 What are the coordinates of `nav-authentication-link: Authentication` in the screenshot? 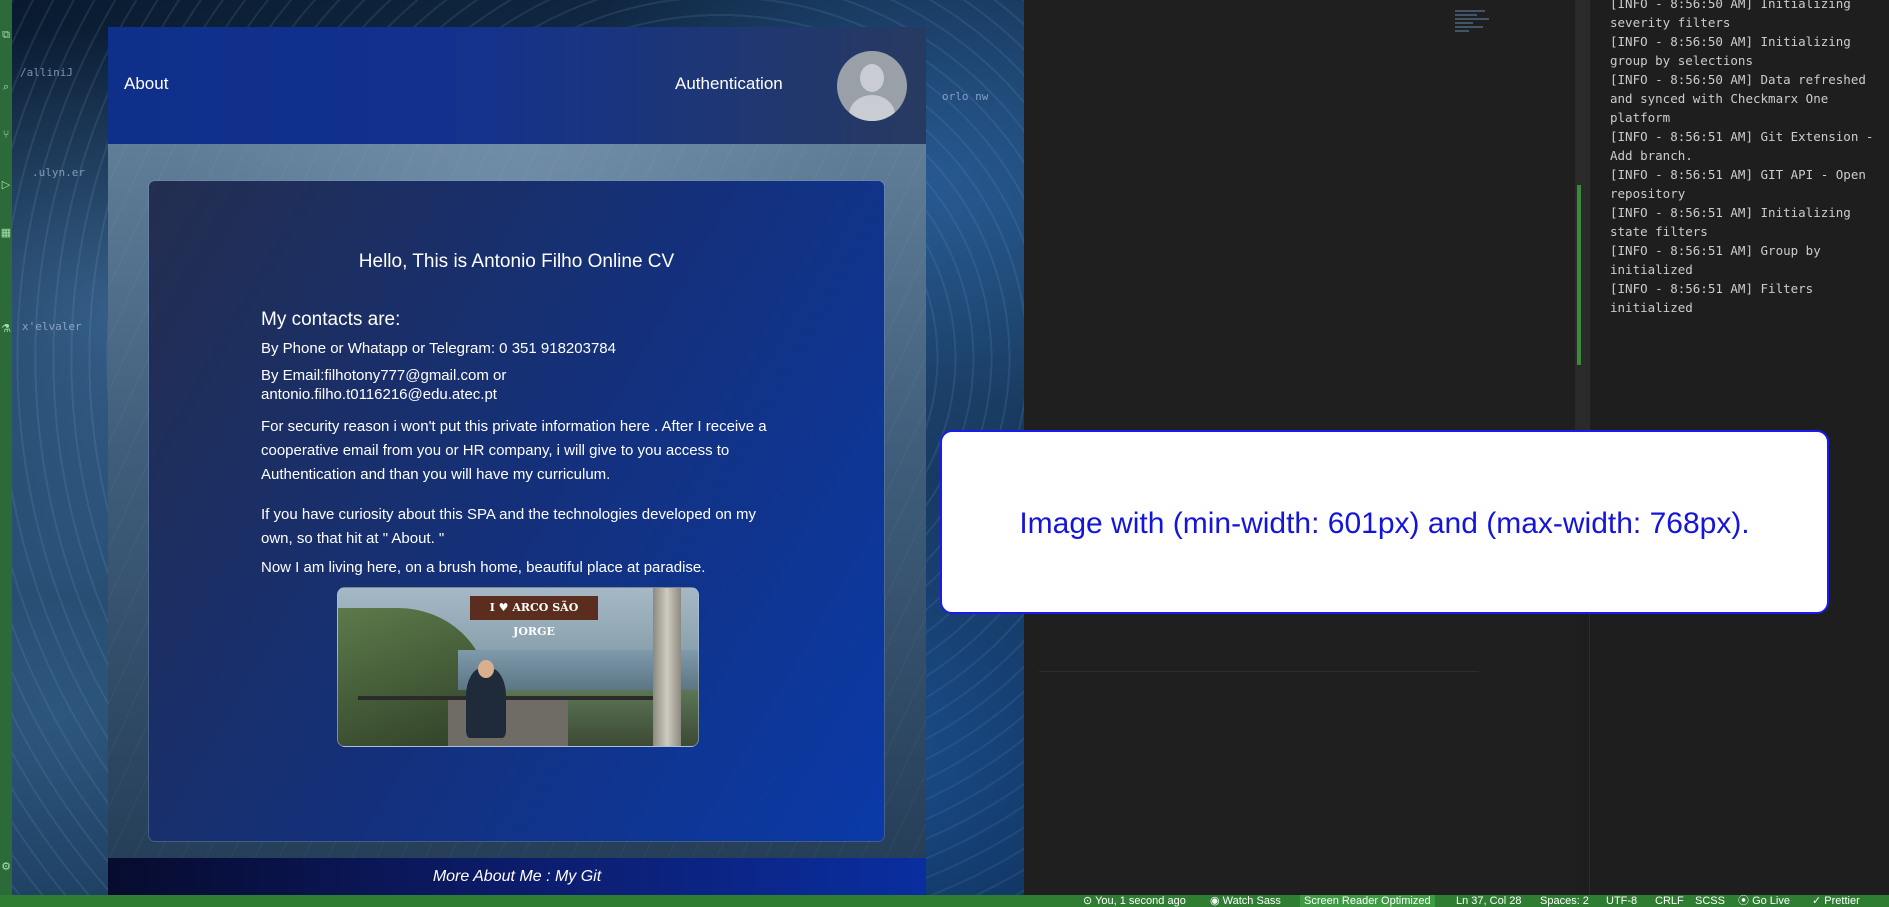 It's located at (729, 84).